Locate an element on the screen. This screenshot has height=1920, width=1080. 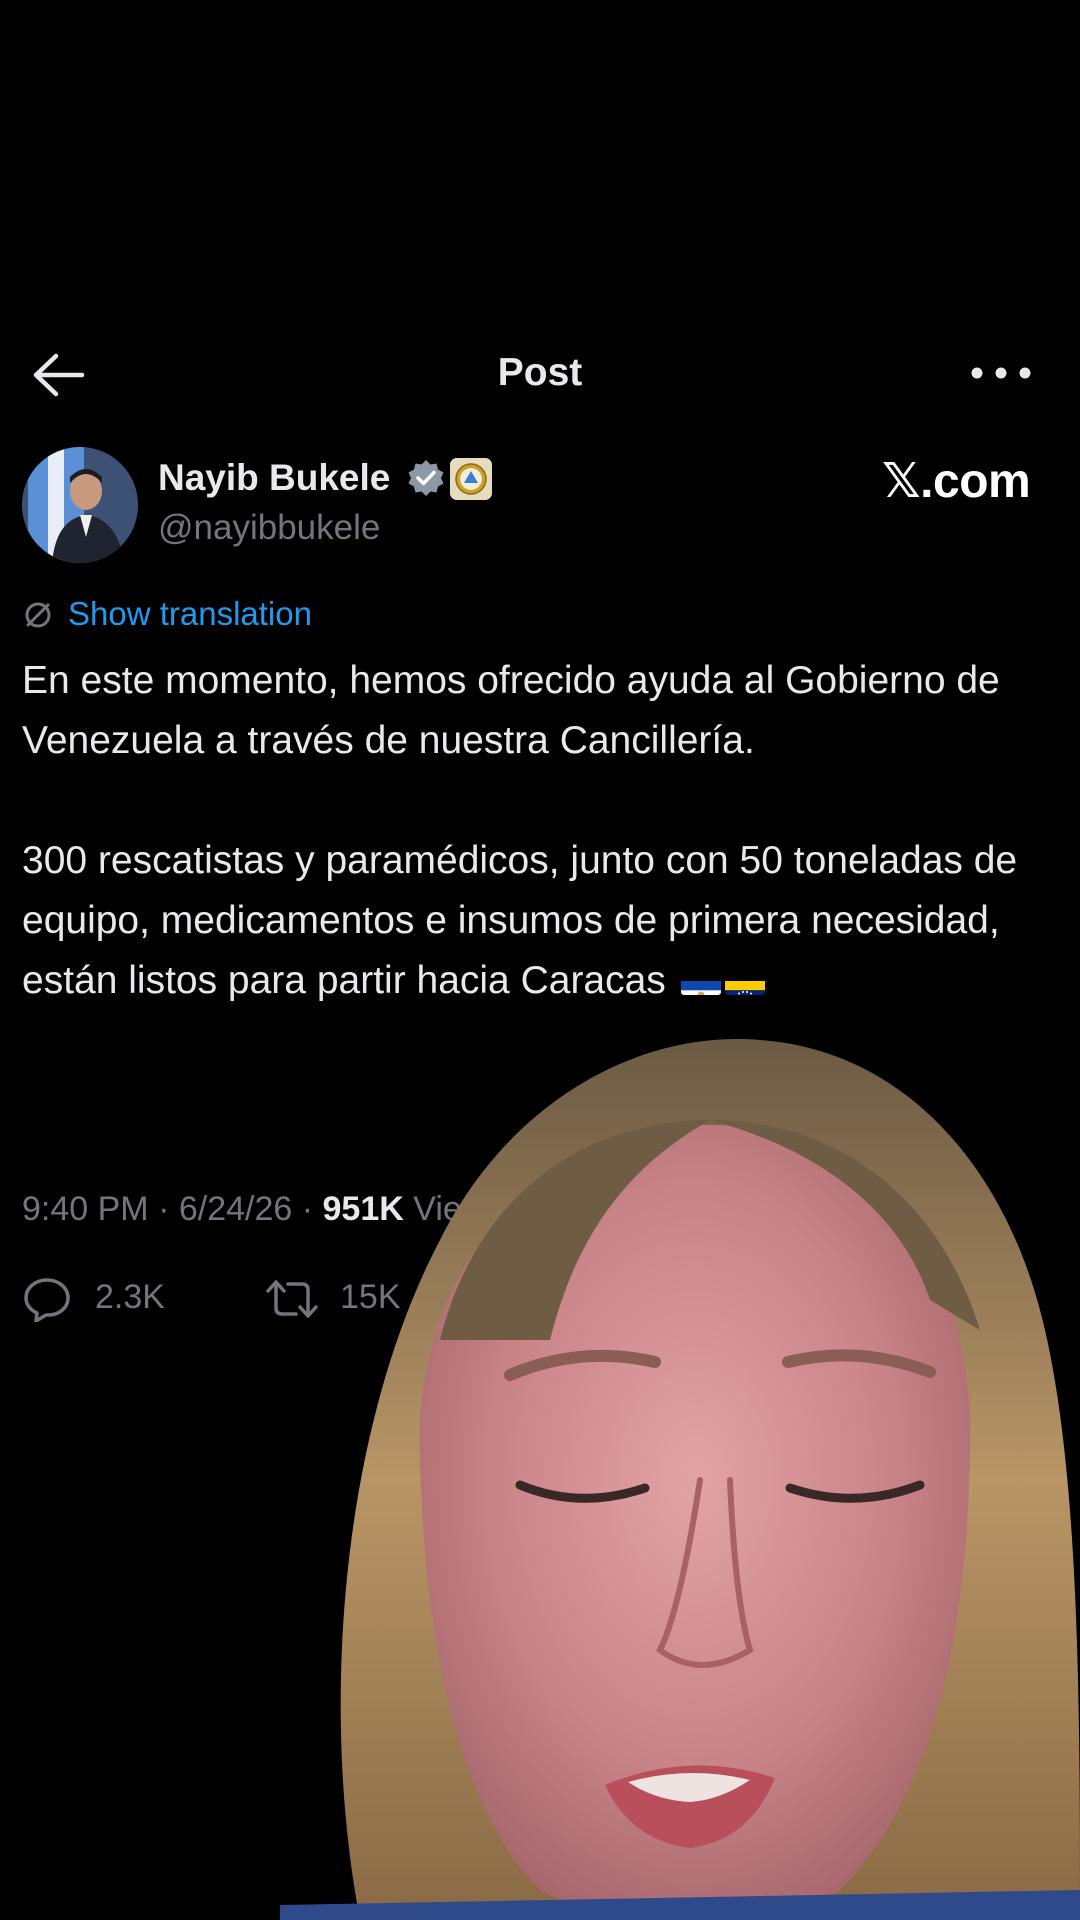
author-name: Nayib Bukele is located at coordinates (274, 478).